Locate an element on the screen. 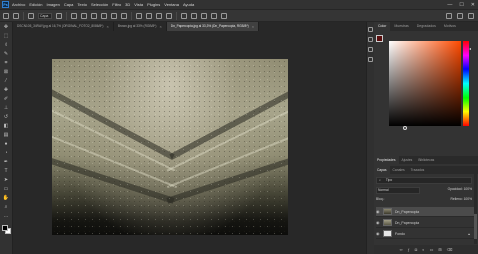  color-swatches is located at coordinates (381, 40).